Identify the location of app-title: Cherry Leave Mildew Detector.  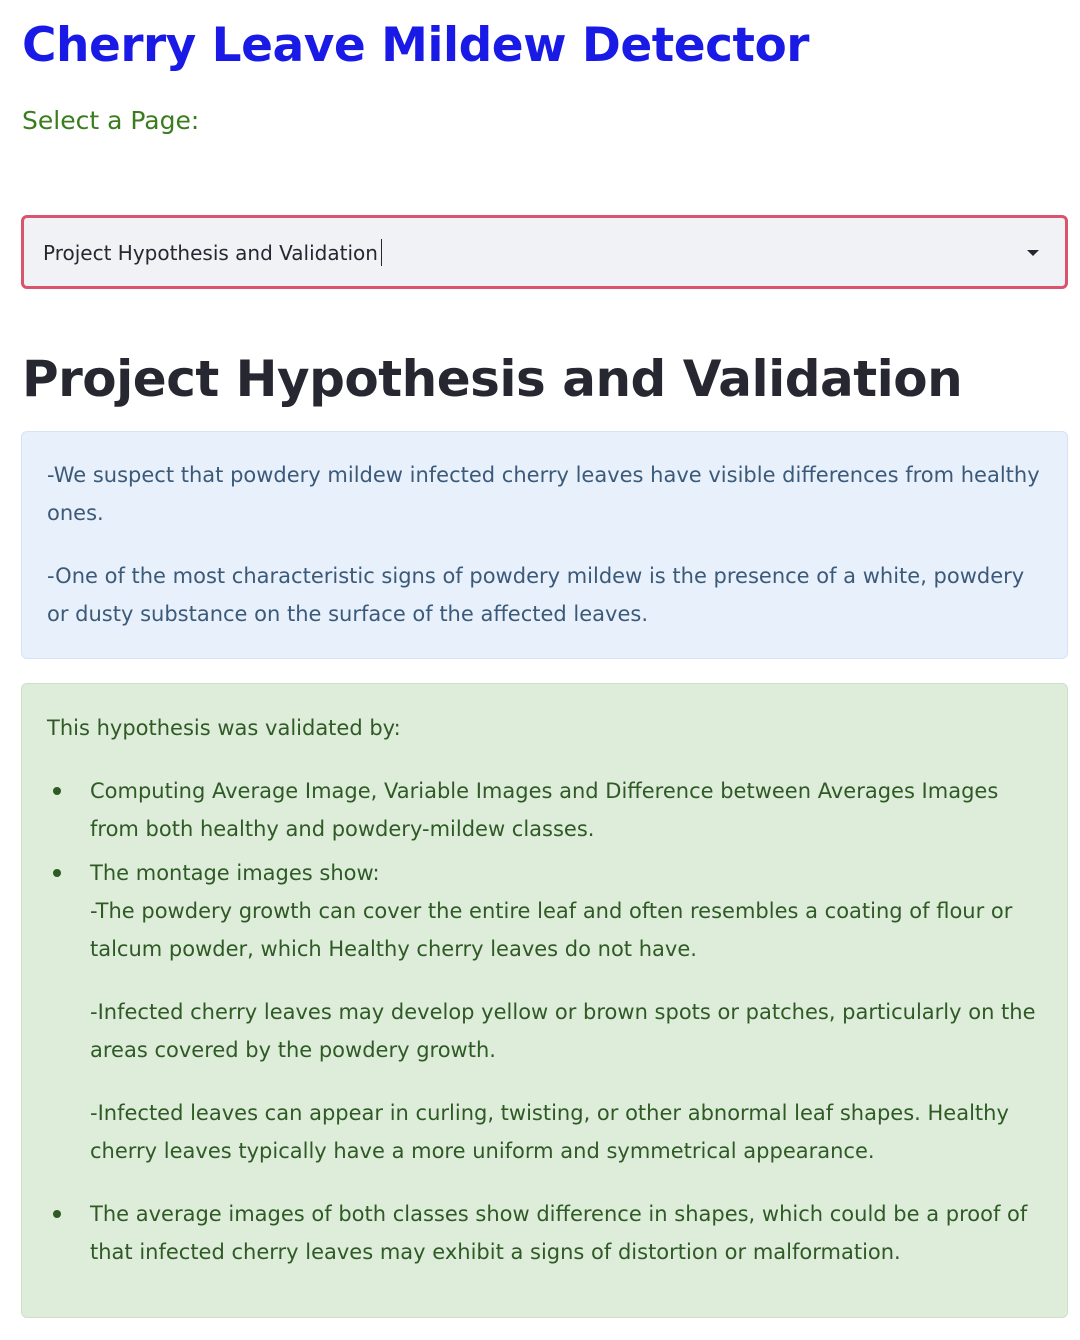
(415, 45).